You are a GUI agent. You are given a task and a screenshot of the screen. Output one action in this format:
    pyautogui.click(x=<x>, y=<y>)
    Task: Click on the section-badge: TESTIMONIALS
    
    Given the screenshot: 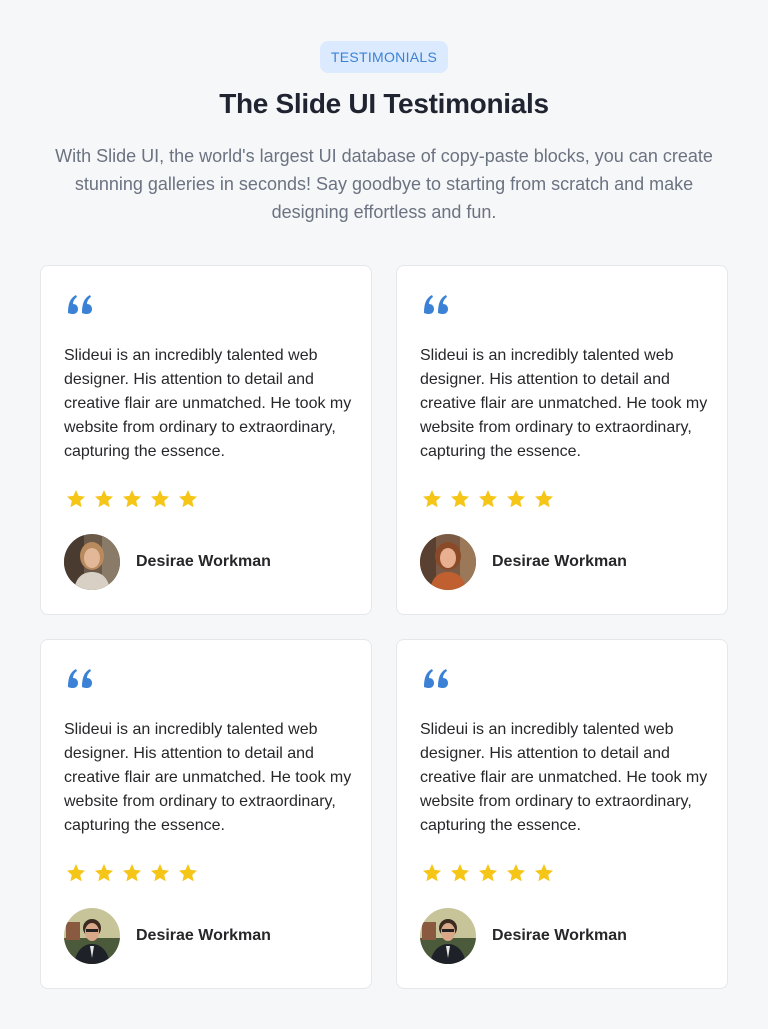 What is the action you would take?
    pyautogui.click(x=384, y=57)
    